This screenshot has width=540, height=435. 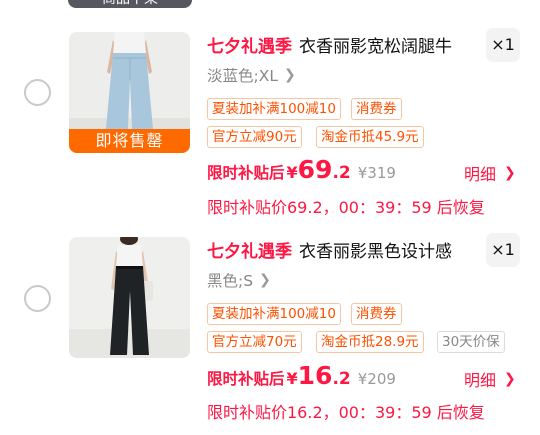 I want to click on product-title: 七夕礼遇季 衣香丽影宽松阔腿牛, so click(x=329, y=44).